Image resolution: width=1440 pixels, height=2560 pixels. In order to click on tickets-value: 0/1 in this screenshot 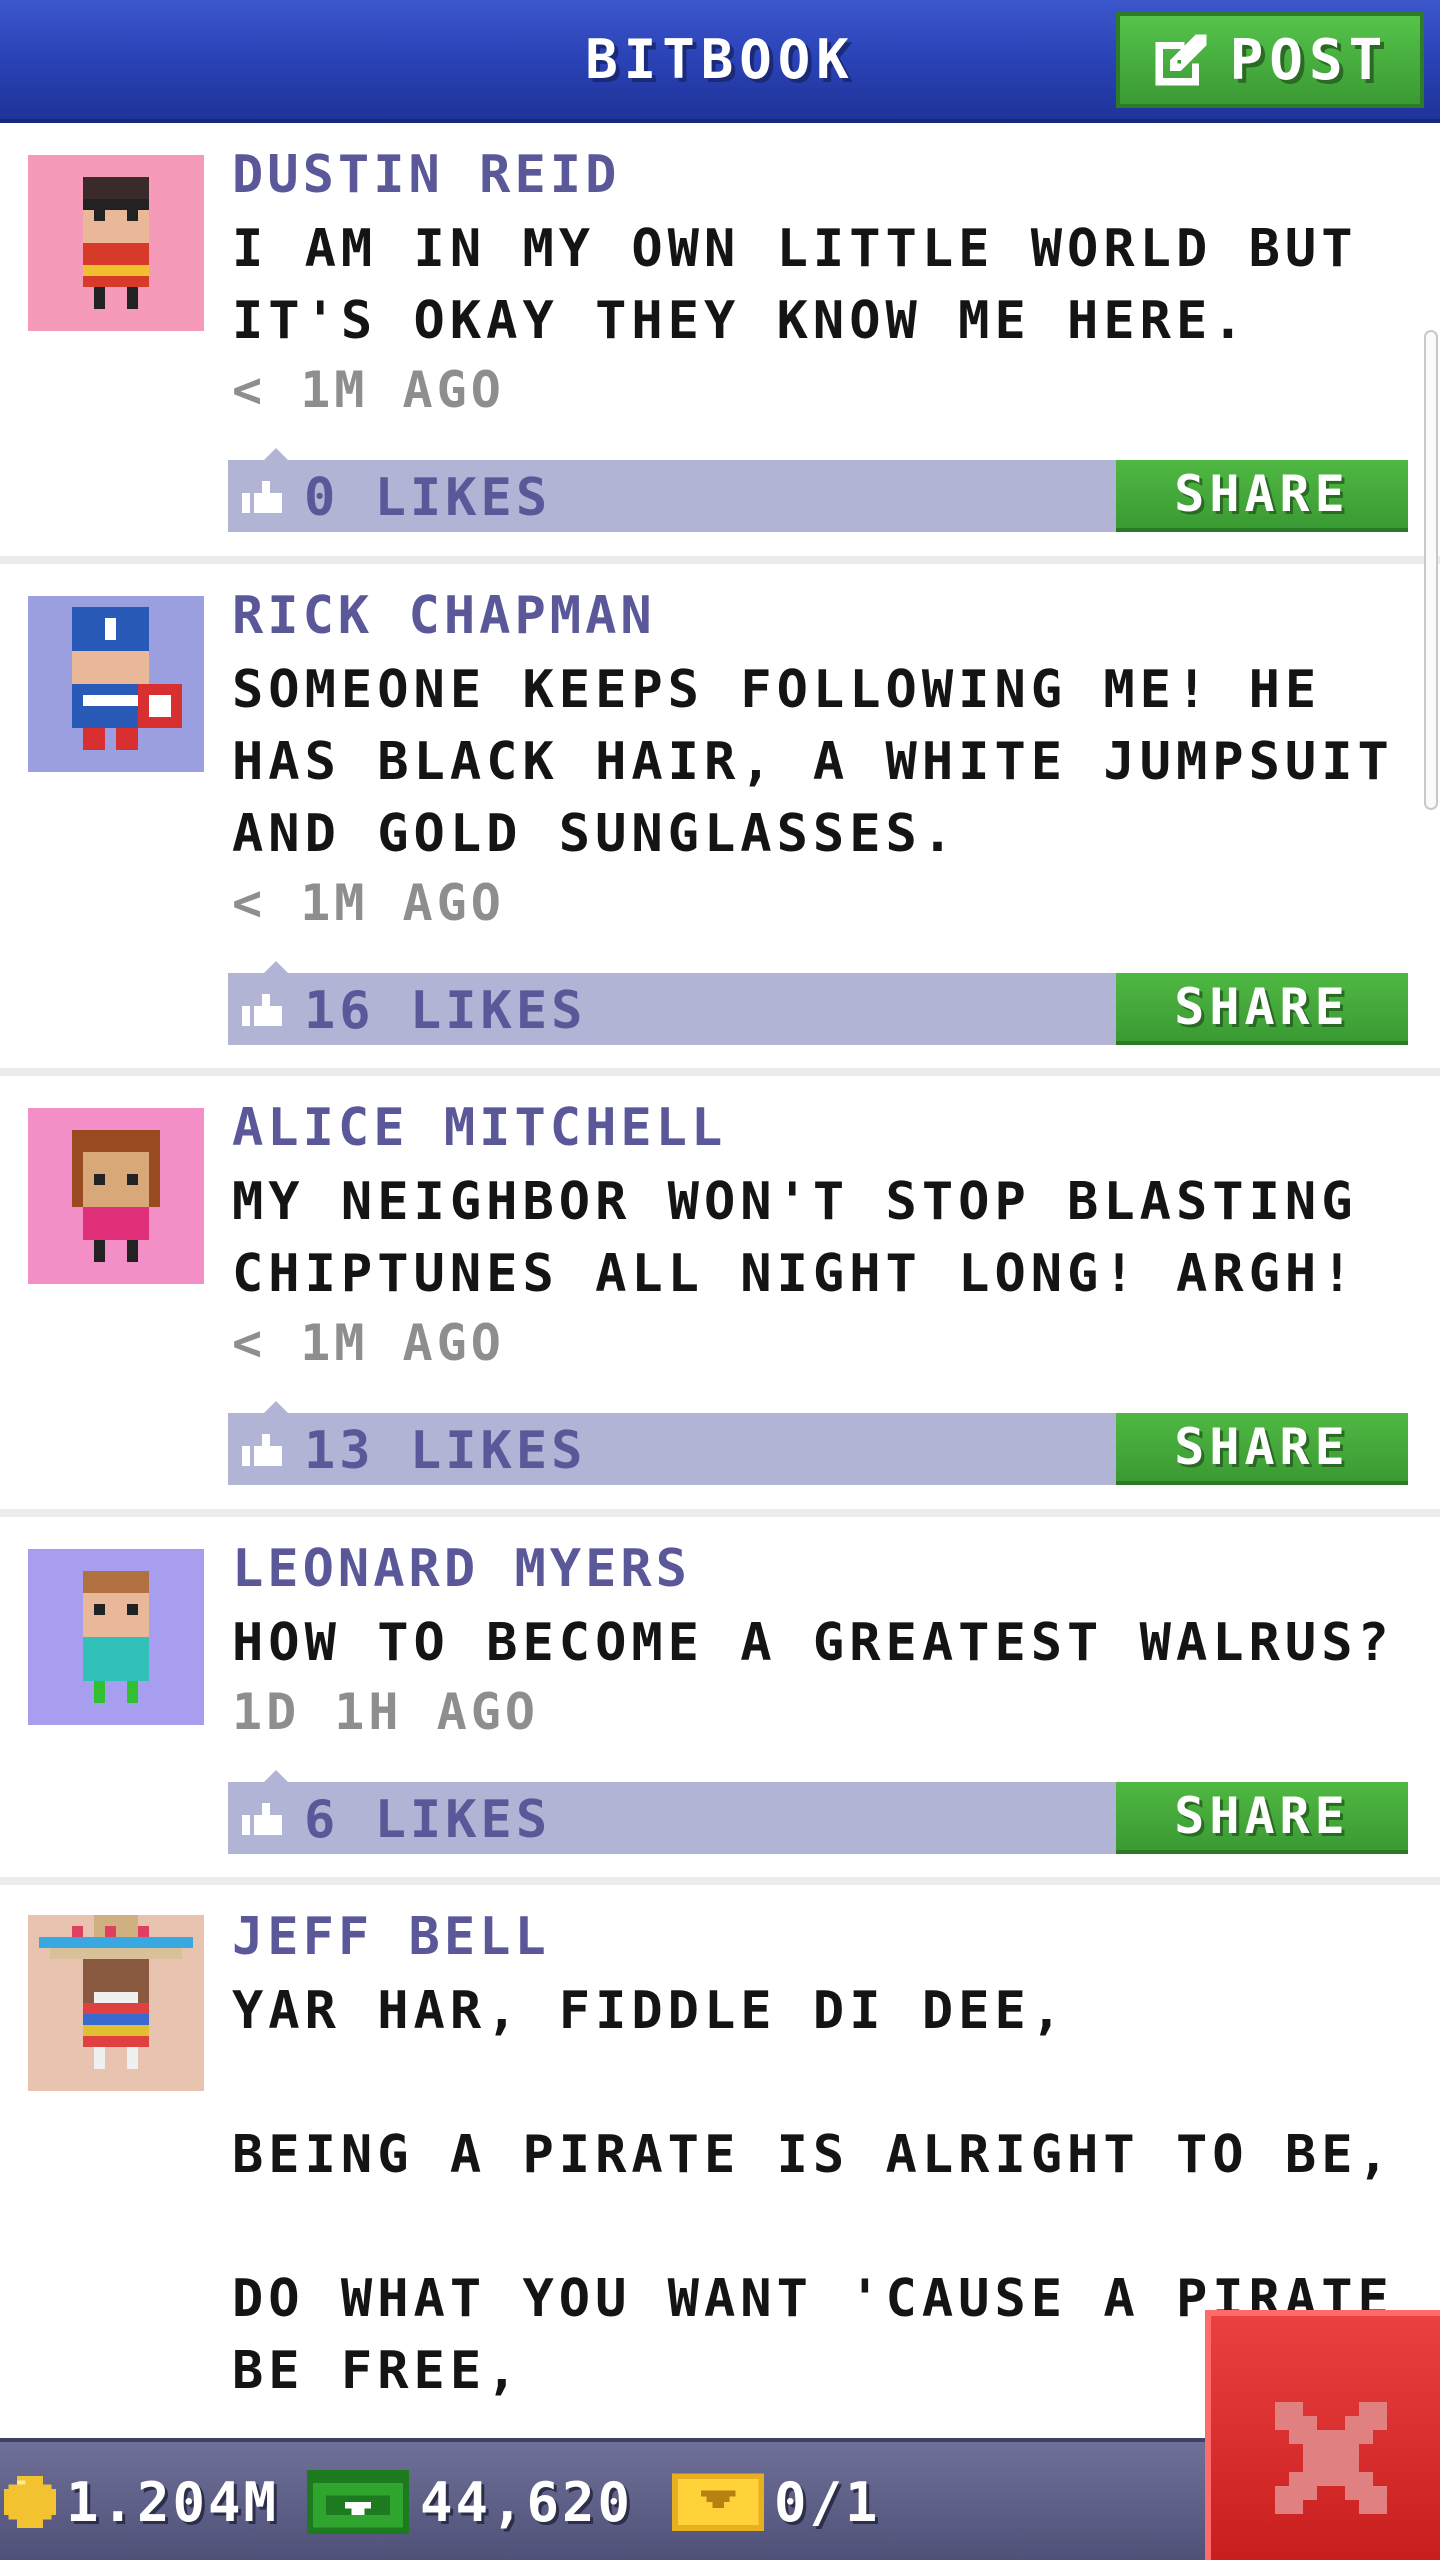, I will do `click(827, 2502)`.